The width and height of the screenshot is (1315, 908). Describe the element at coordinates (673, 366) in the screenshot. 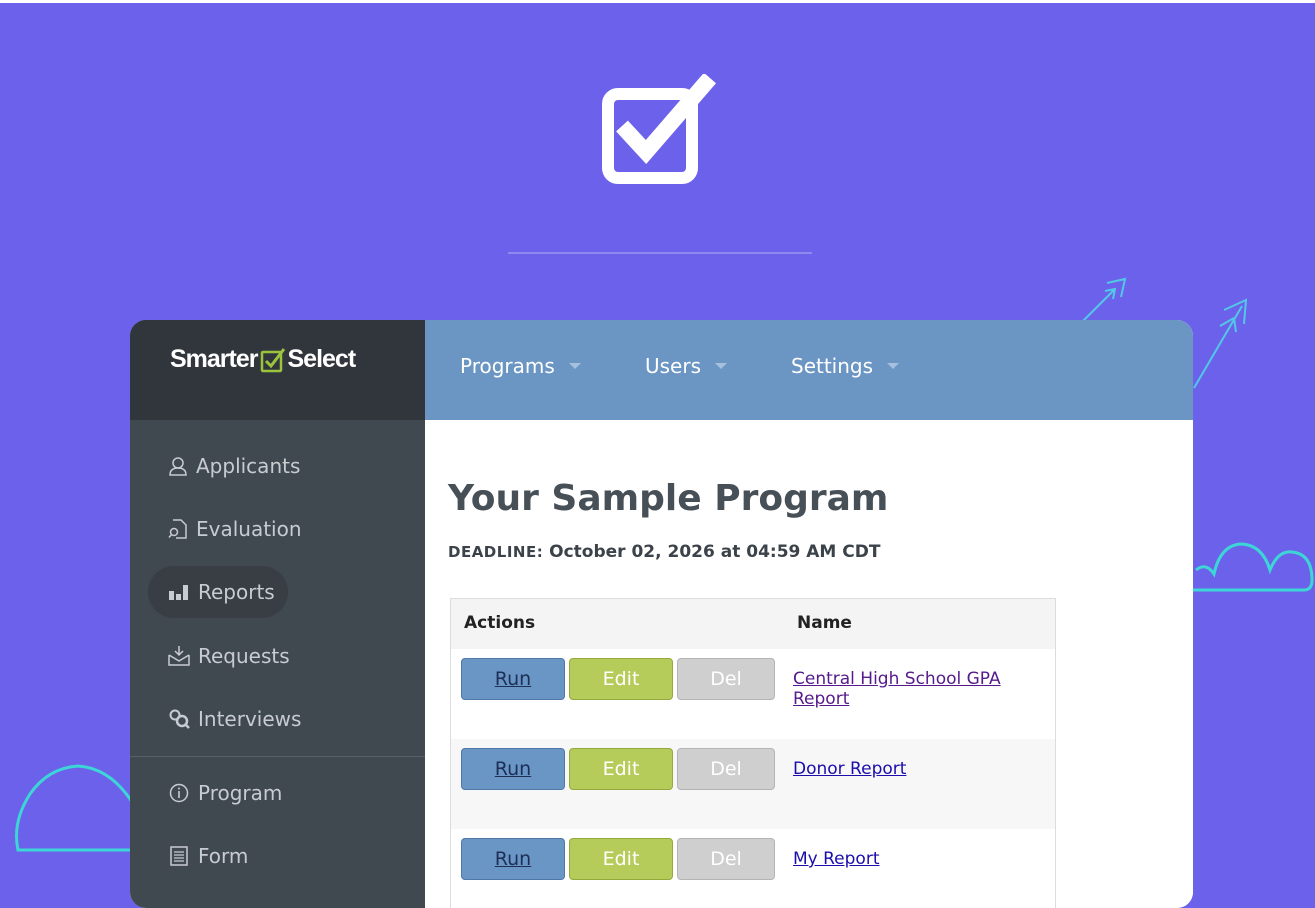

I see `nav-users-label: Users` at that location.